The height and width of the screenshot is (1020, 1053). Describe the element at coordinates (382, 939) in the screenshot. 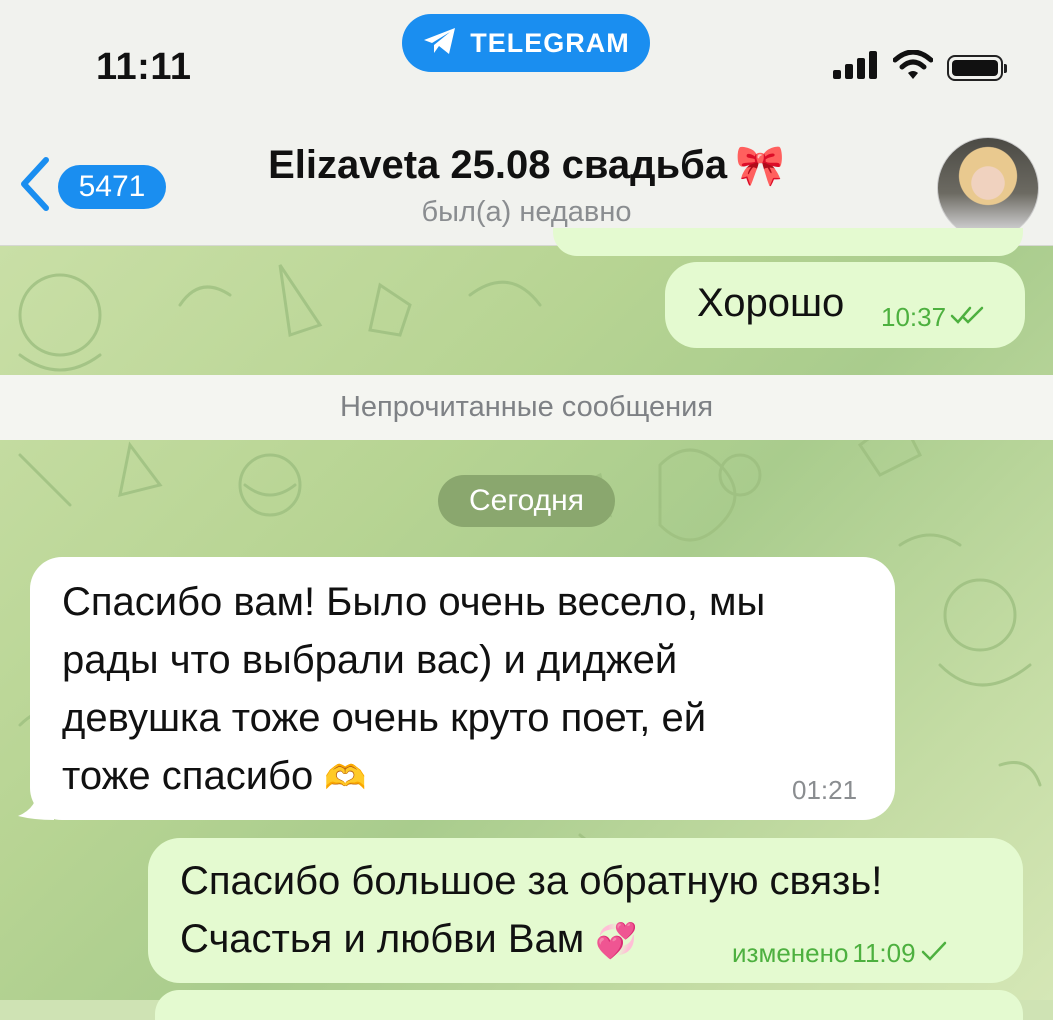

I see `message-line-text: Счастья и любви Вам` at that location.